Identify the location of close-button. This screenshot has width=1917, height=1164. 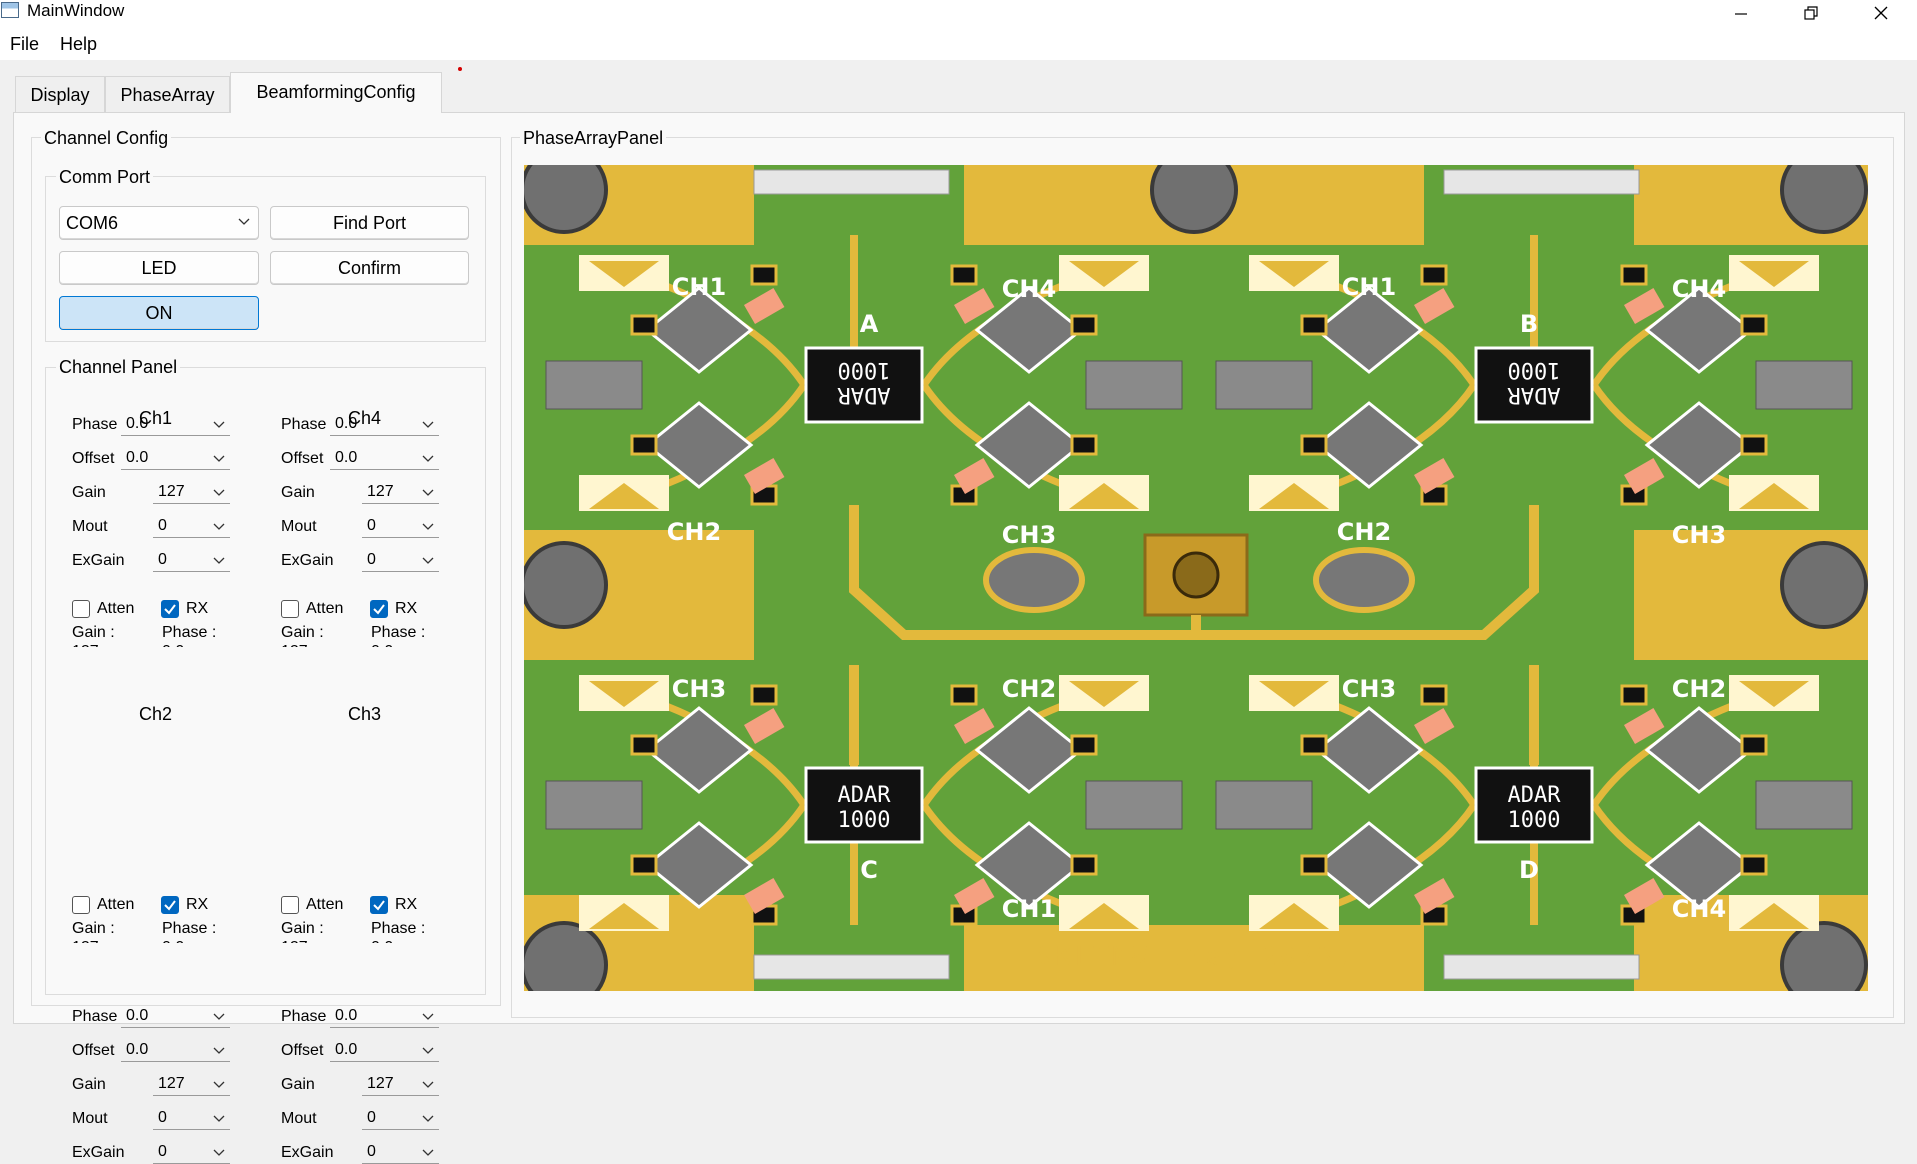
(1881, 13).